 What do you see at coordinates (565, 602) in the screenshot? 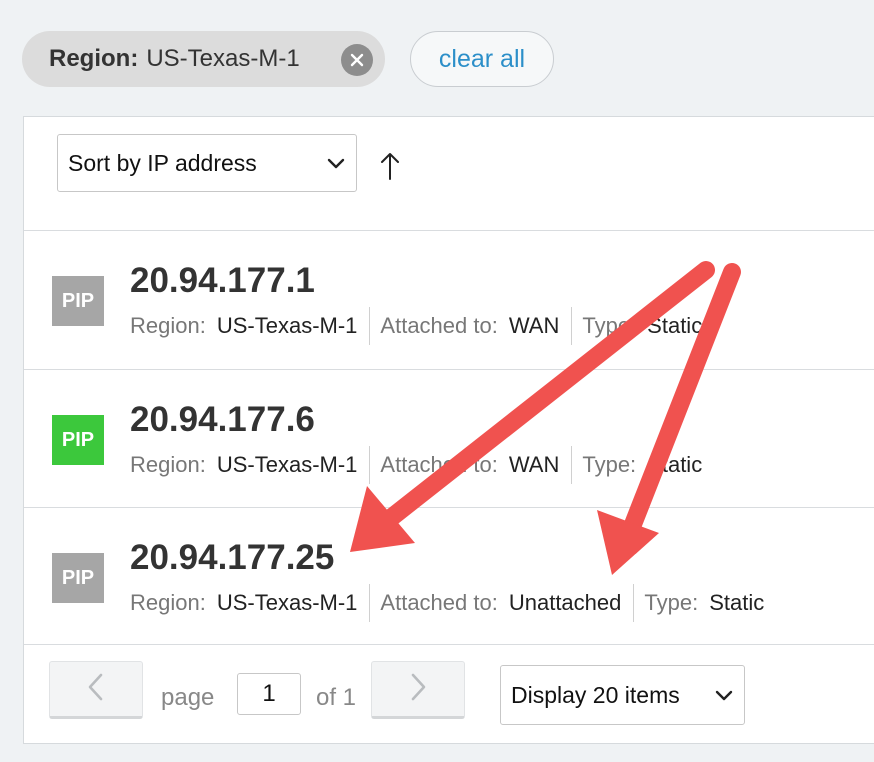
I see `attached-value: Unattached` at bounding box center [565, 602].